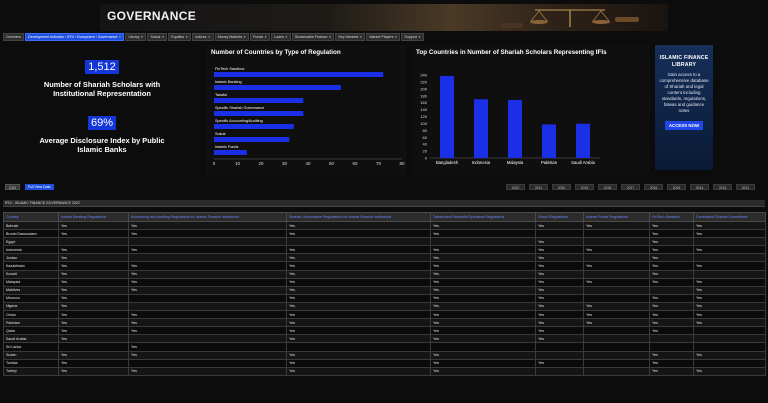 Image resolution: width=768 pixels, height=403 pixels. Describe the element at coordinates (729, 217) in the screenshot. I see `column-header: Centralised Shariah Committees` at that location.